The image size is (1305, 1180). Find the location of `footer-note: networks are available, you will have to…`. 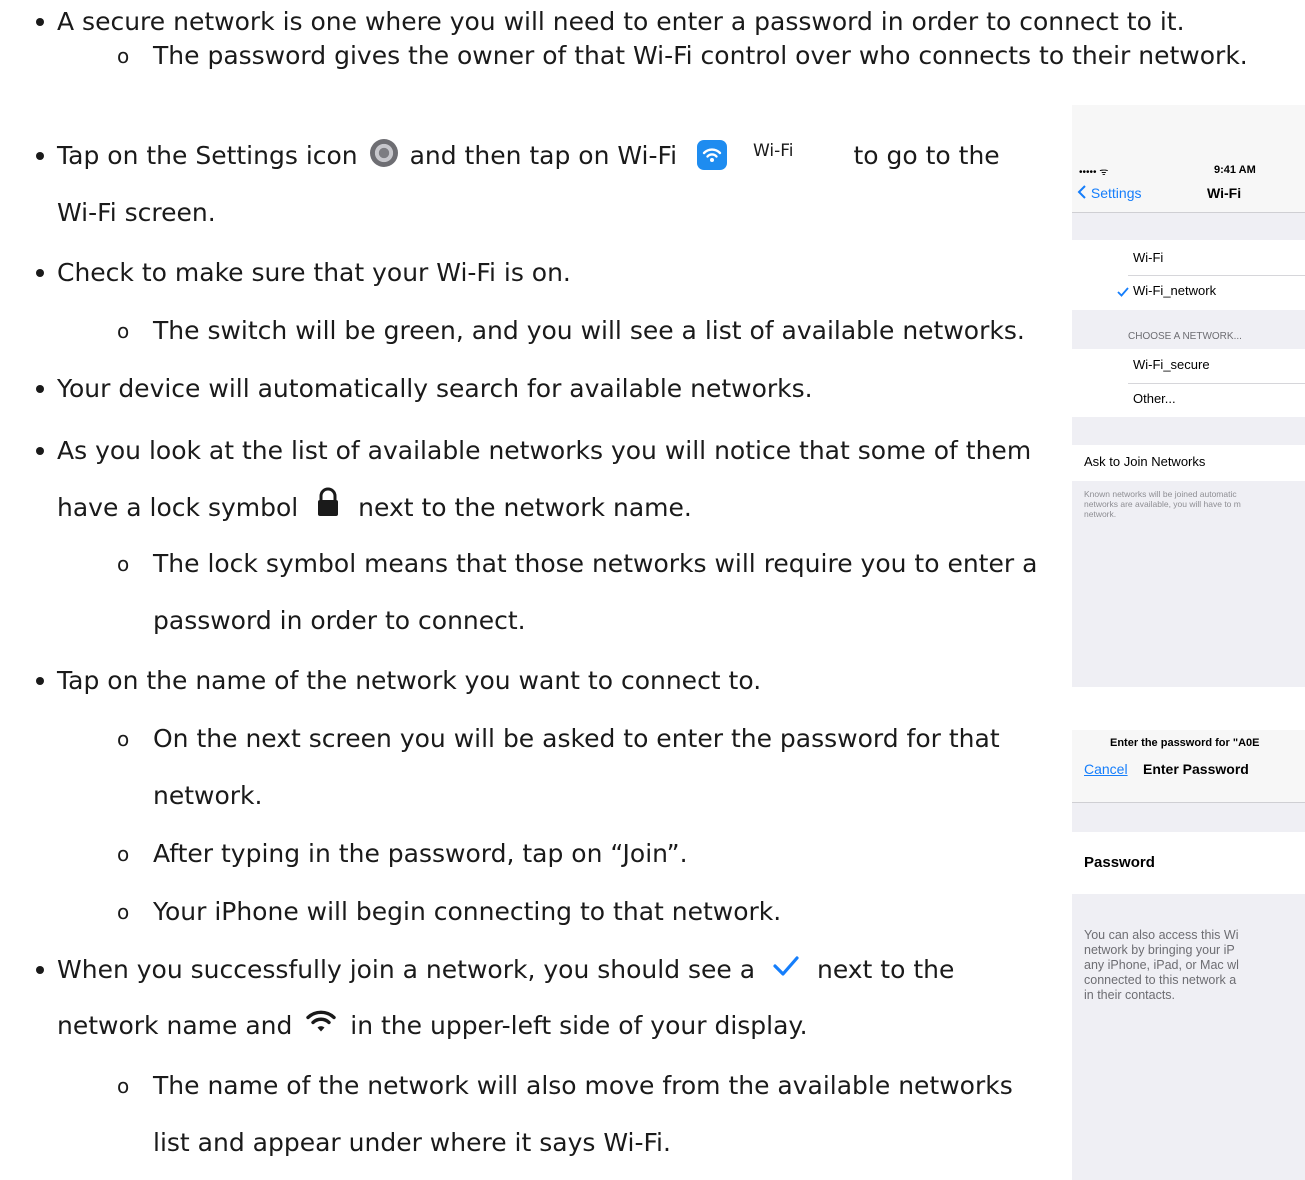

footer-note: networks are available, you will have to… is located at coordinates (1162, 504).